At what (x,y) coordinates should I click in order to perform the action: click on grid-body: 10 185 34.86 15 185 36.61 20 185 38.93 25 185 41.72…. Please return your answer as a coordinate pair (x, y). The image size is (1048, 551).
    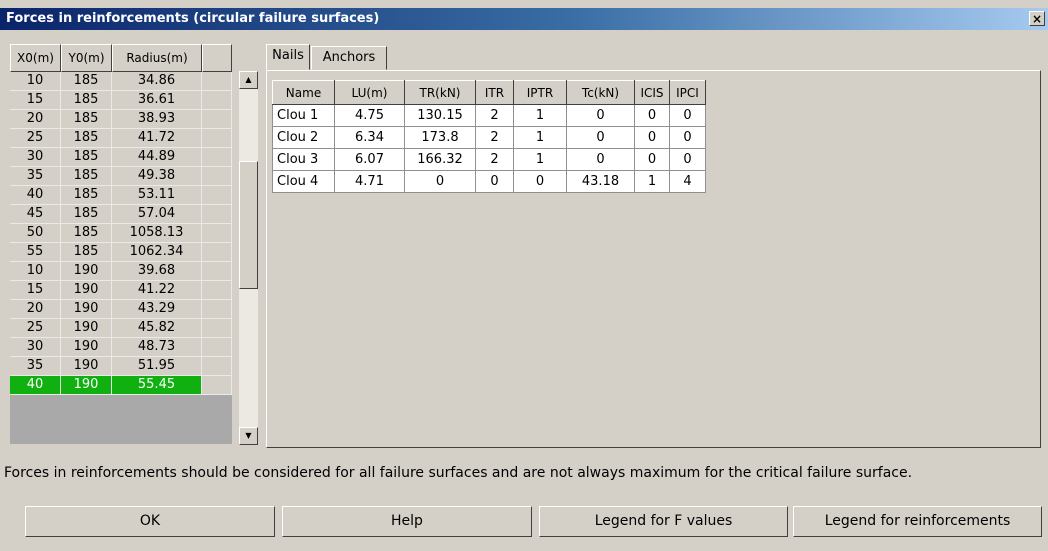
    Looking at the image, I should click on (121, 233).